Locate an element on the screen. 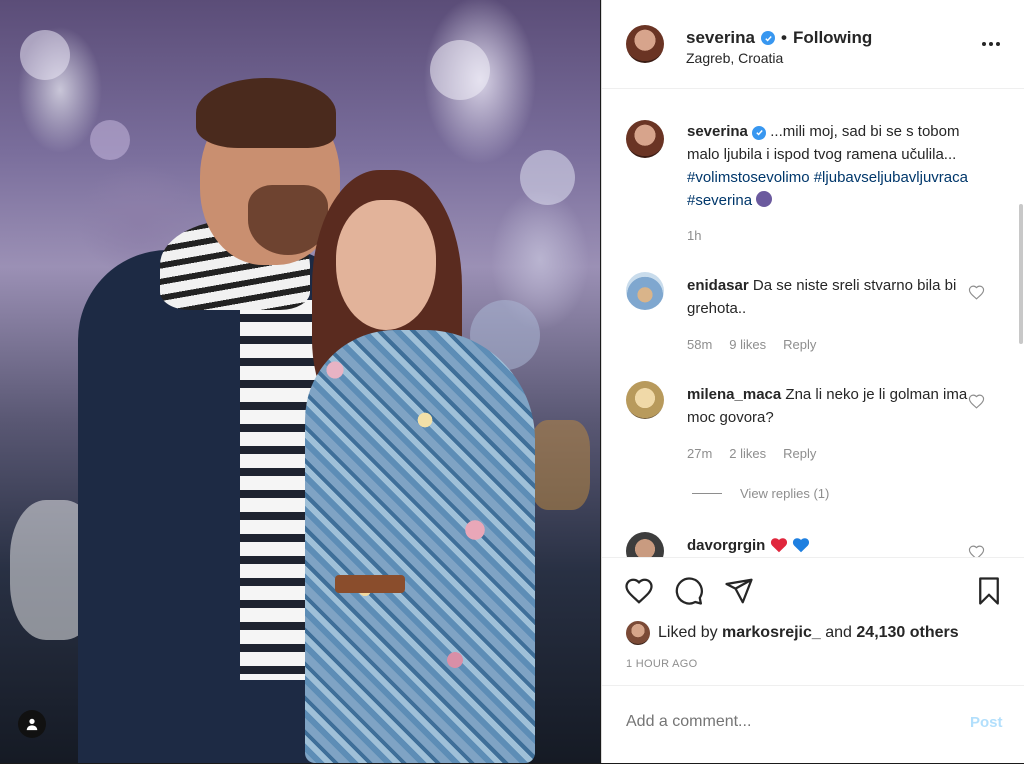  share-icon is located at coordinates (739, 591).